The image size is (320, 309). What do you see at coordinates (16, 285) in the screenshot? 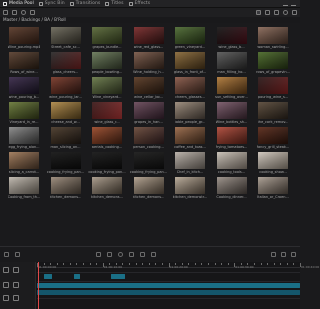
I see `solo-track-icon` at bounding box center [16, 285].